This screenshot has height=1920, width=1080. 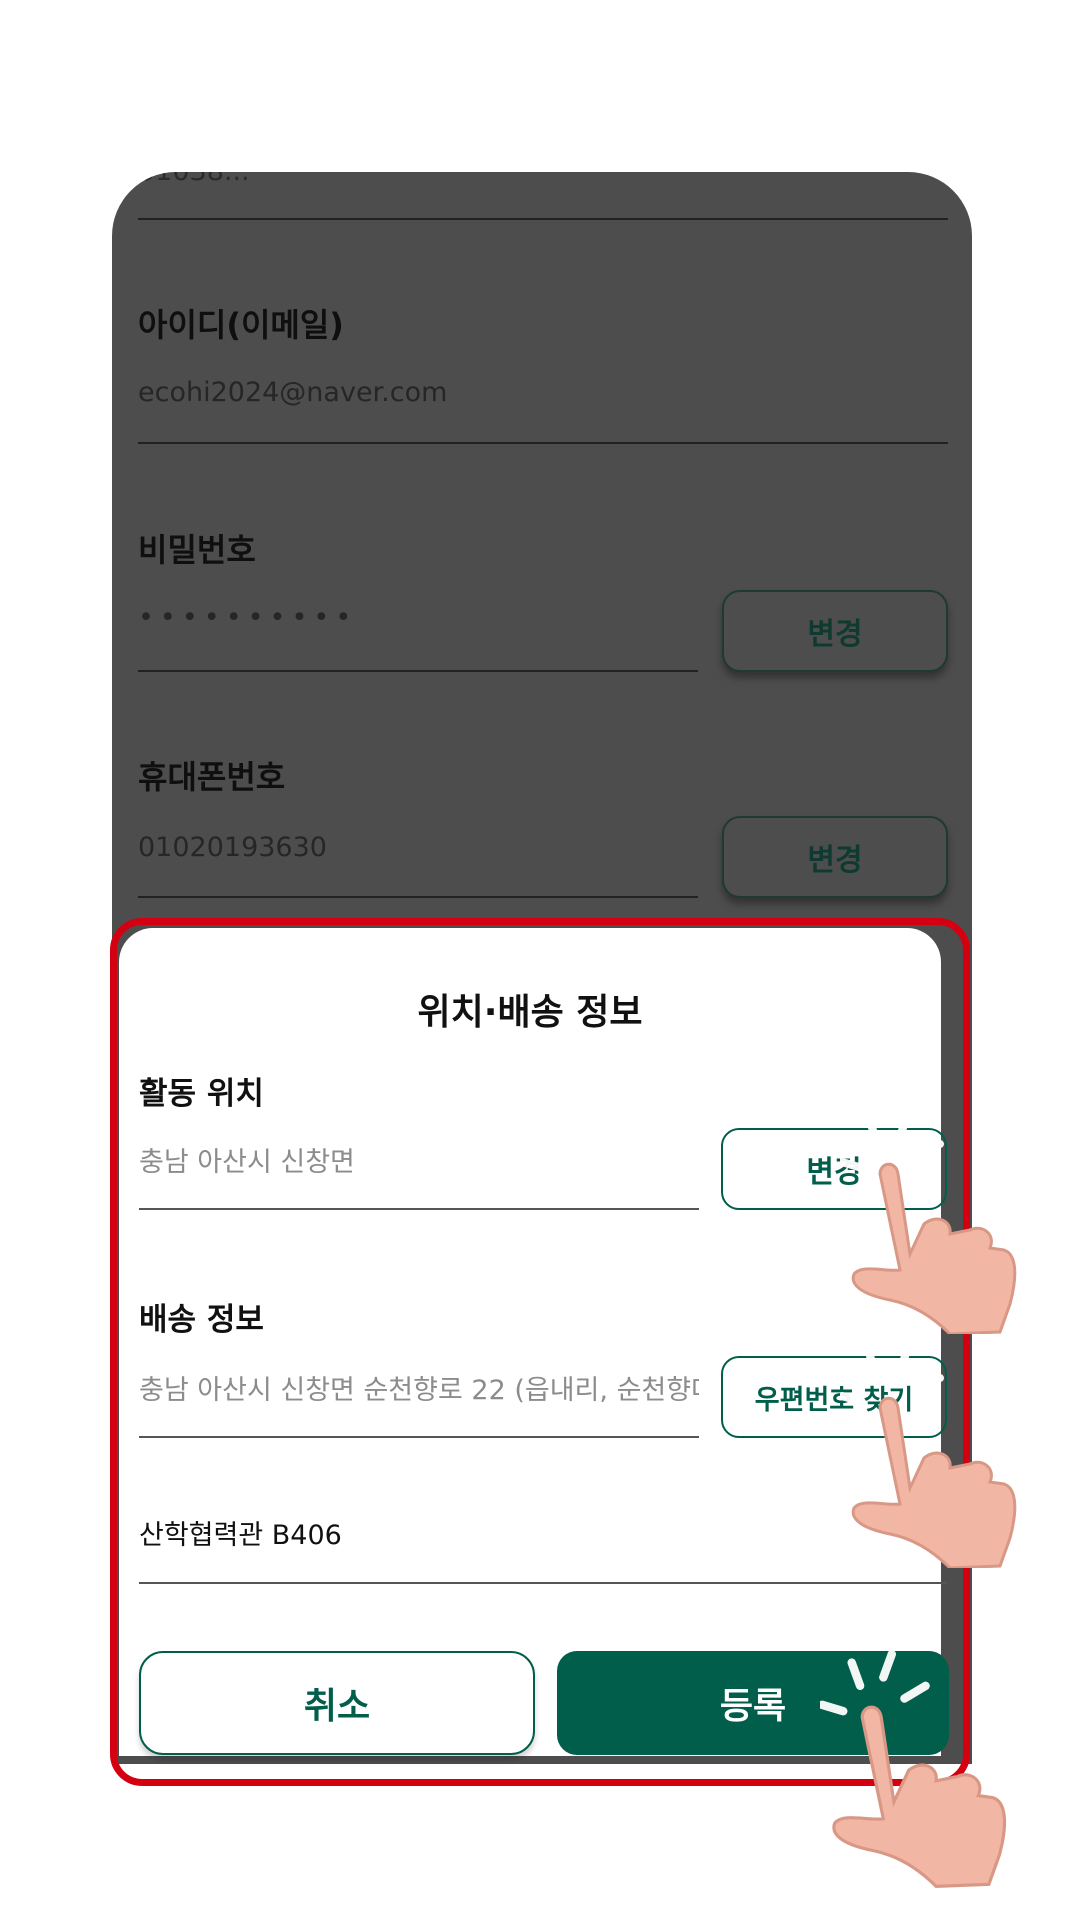 What do you see at coordinates (197, 550) in the screenshot?
I see `password-label: 비밀번호` at bounding box center [197, 550].